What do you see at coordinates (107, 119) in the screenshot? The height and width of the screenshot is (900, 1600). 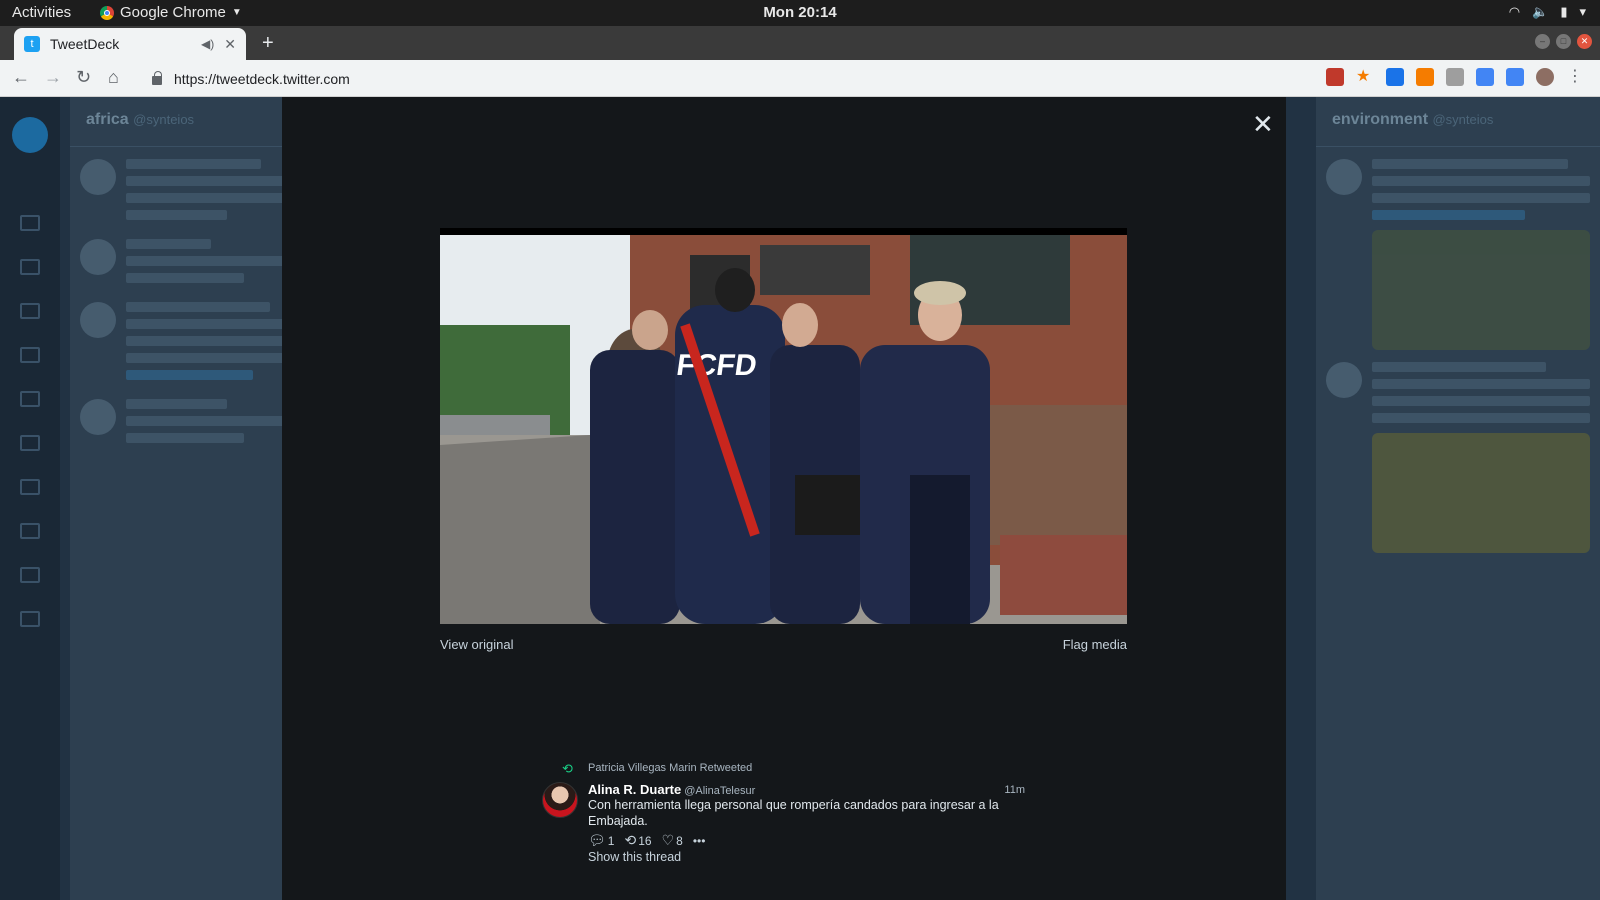 I see `column-title: africa` at bounding box center [107, 119].